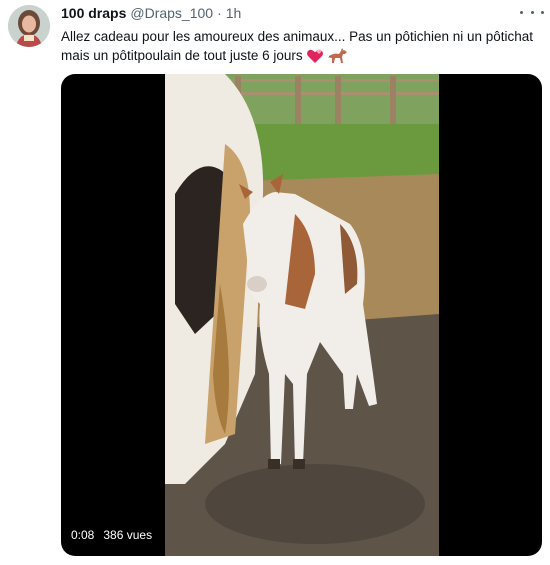 This screenshot has height=565, width=550. Describe the element at coordinates (128, 535) in the screenshot. I see `video-views: 386 vues` at that location.